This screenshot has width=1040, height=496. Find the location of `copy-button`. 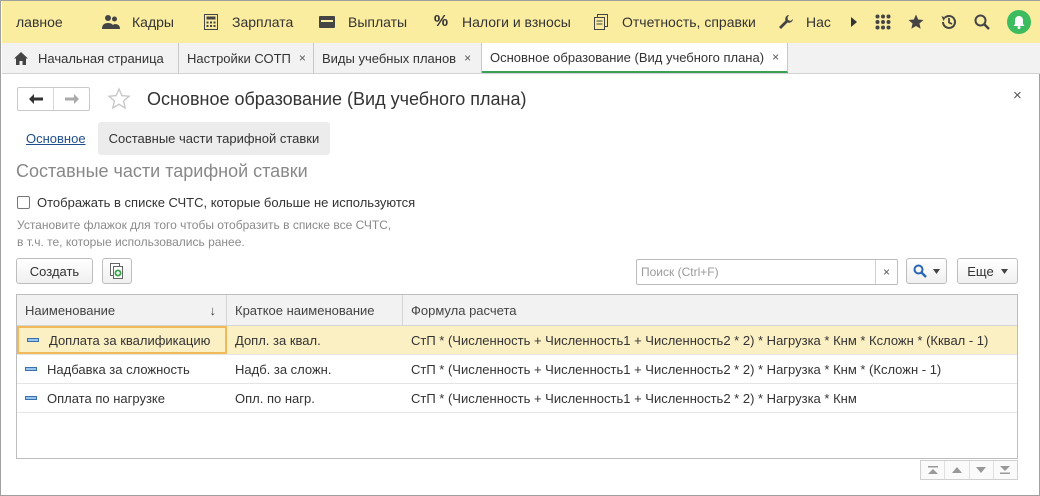

copy-button is located at coordinates (117, 271).